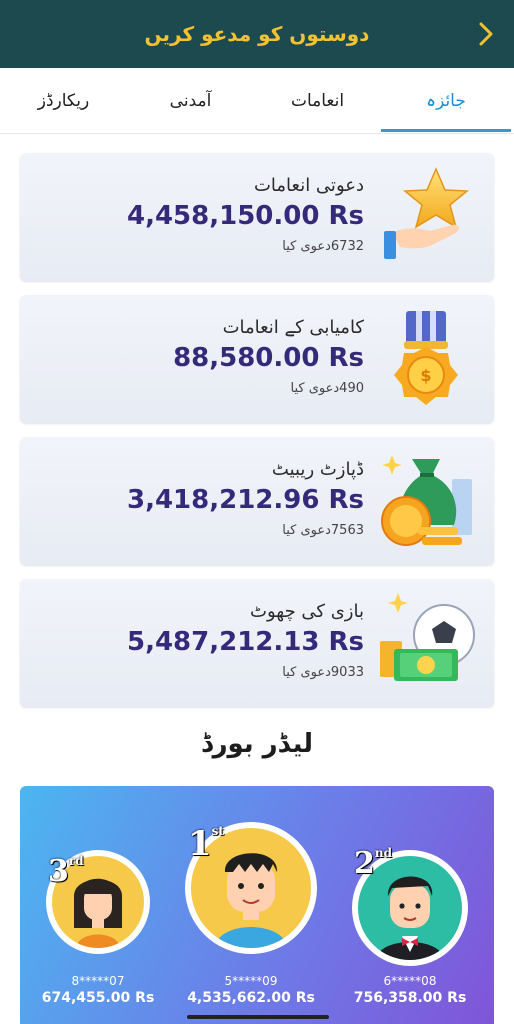  Describe the element at coordinates (323, 530) in the screenshot. I see `card-claims: 7563دعوی کیا` at that location.